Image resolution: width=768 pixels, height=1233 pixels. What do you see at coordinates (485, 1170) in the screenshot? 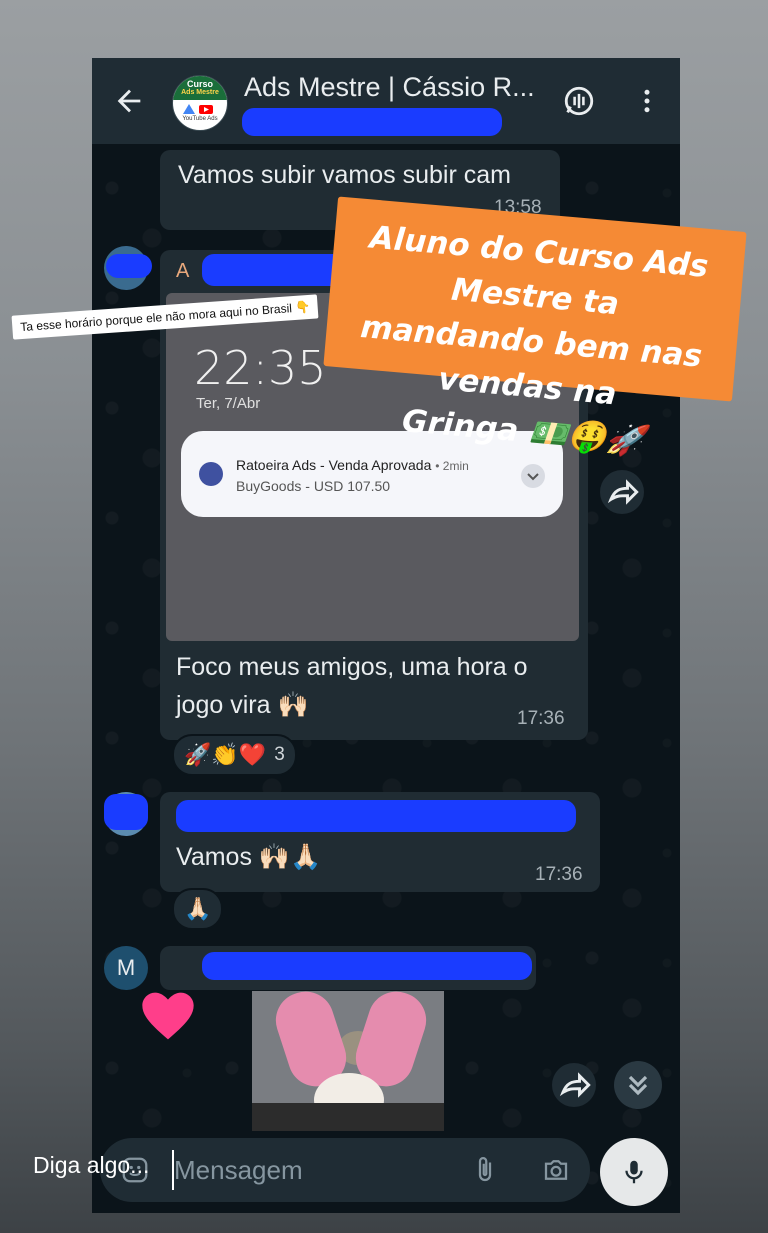
I see `attach-icon` at bounding box center [485, 1170].